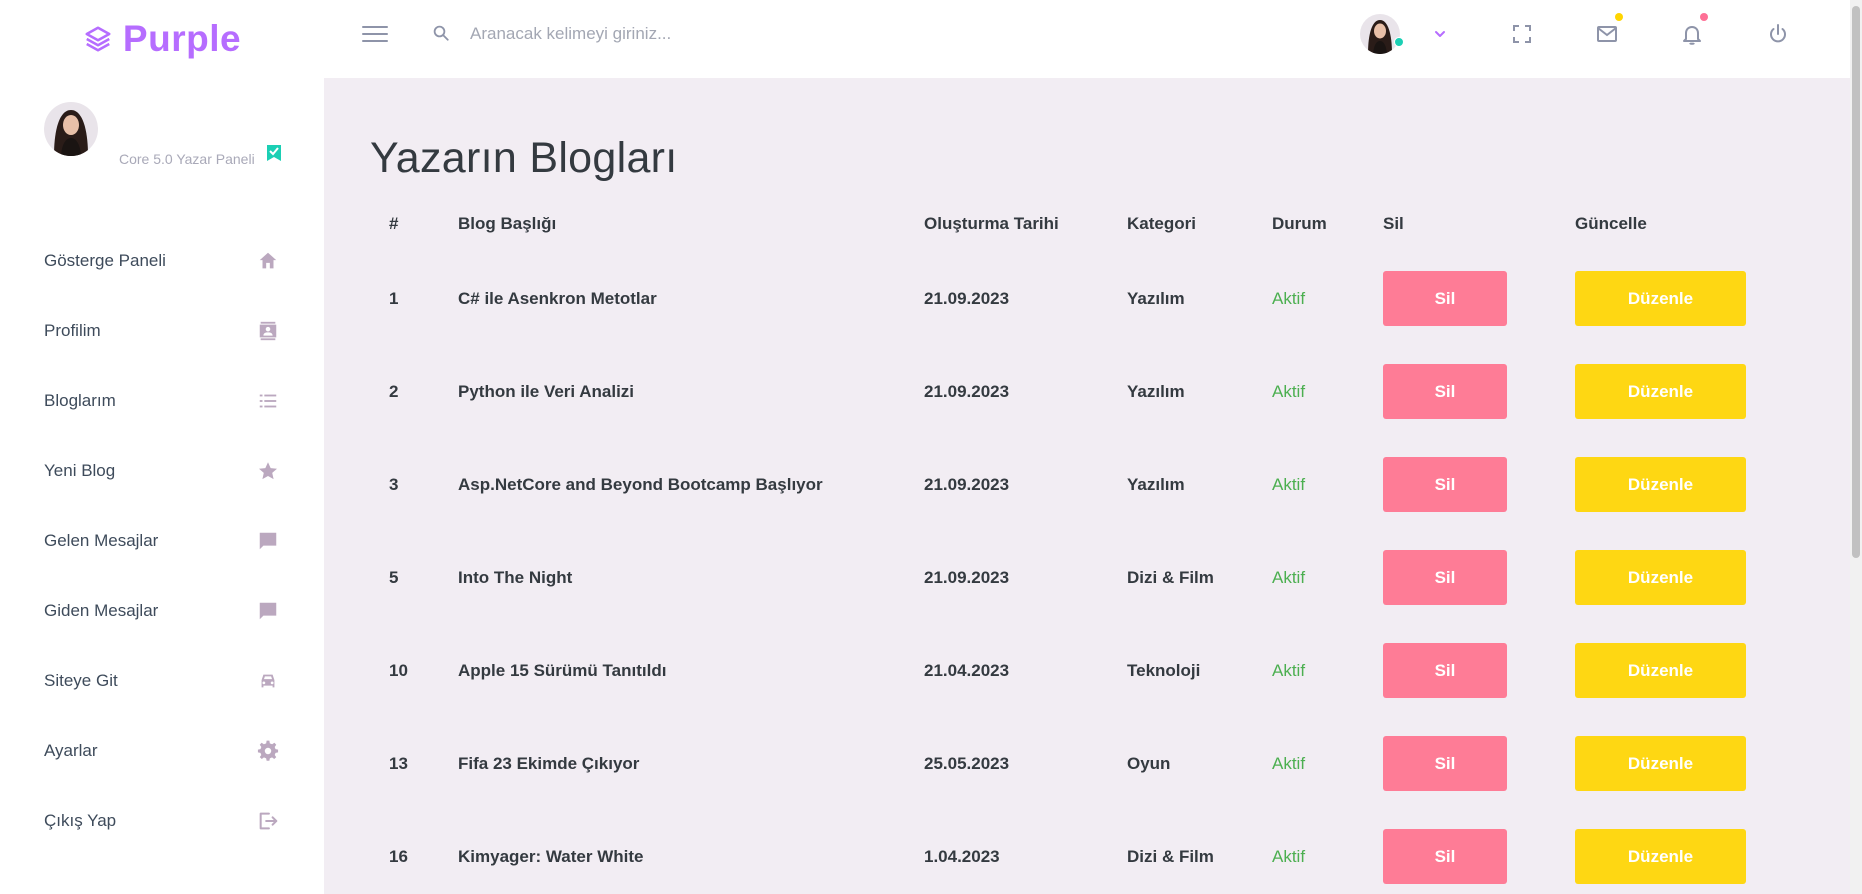  What do you see at coordinates (80, 470) in the screenshot?
I see `sidebar-item-label: Yeni Blog` at bounding box center [80, 470].